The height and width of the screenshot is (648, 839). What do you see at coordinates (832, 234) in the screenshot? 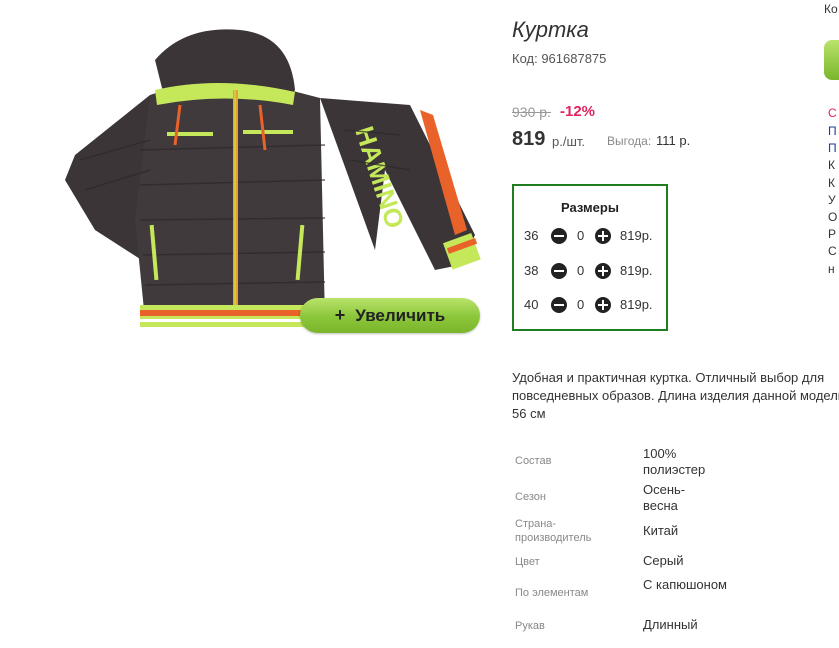
I see `cut-off-text: Р` at bounding box center [832, 234].